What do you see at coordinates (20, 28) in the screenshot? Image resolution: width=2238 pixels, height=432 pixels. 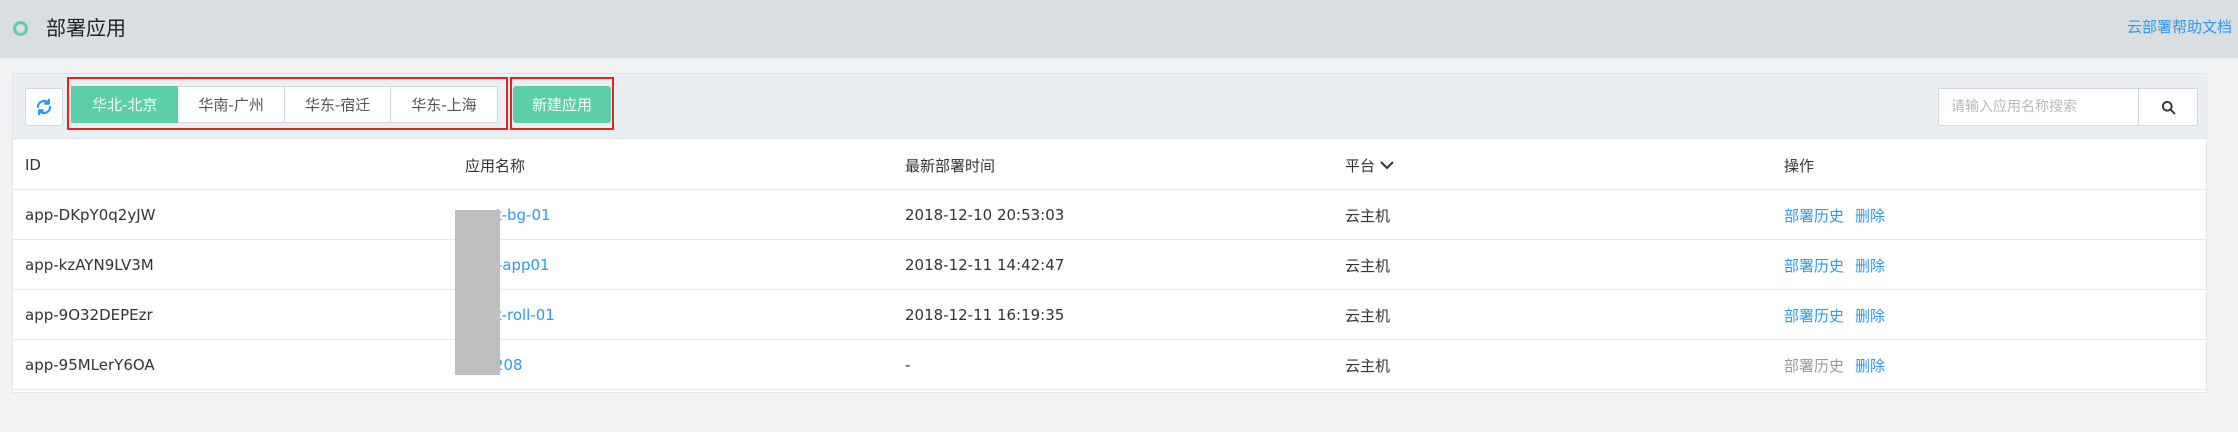 I see `ring-icon` at bounding box center [20, 28].